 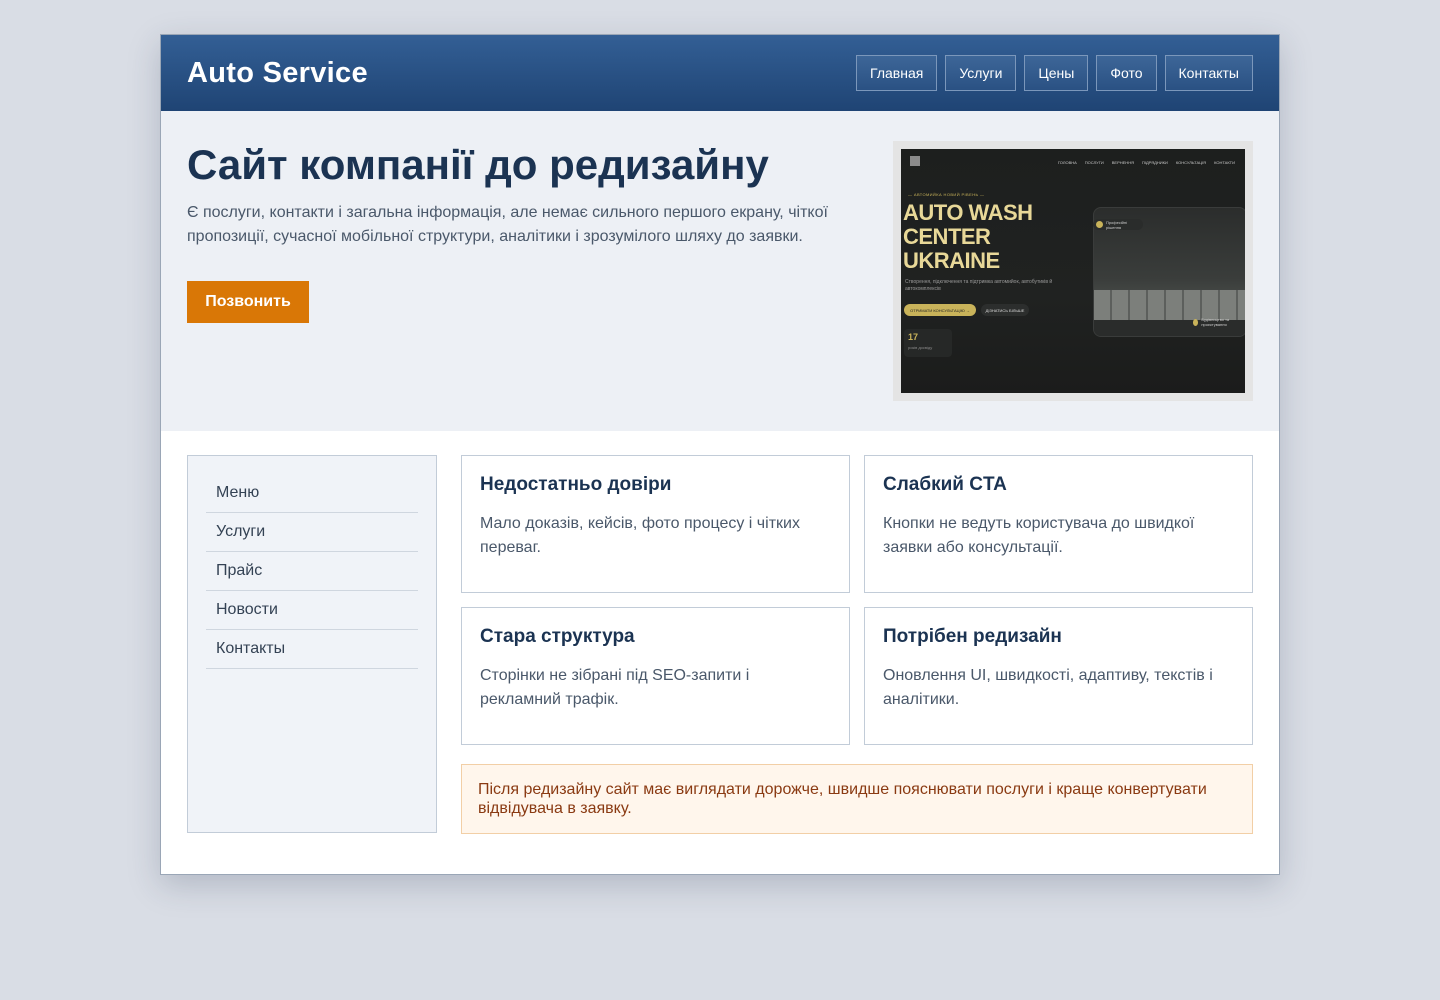 What do you see at coordinates (478, 164) in the screenshot?
I see `hero-title: Сайт компанії до редизайну` at bounding box center [478, 164].